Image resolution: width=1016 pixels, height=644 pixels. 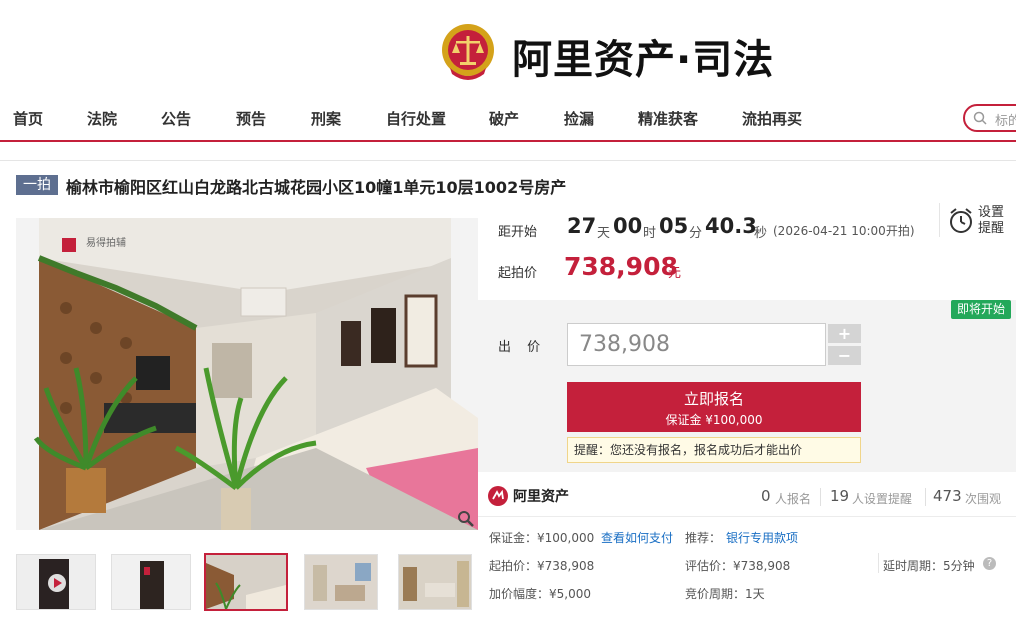 What do you see at coordinates (468, 52) in the screenshot?
I see `court-emblem-icon` at bounding box center [468, 52].